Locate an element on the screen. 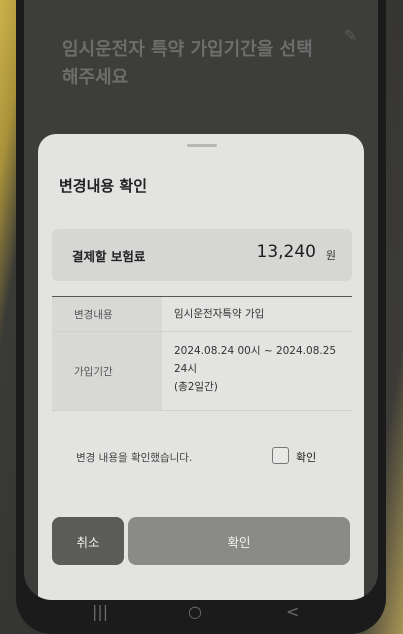  back-icon: < is located at coordinates (292, 611).